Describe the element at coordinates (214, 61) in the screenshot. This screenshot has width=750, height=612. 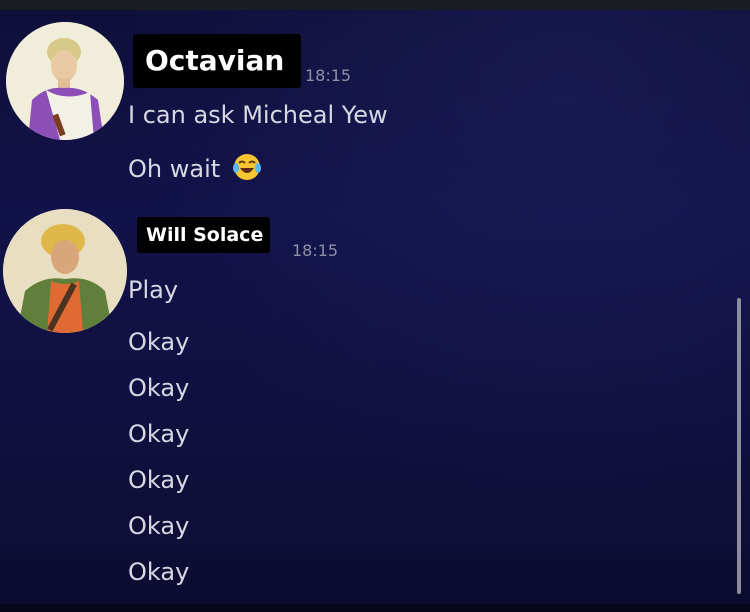
I see `author-name: Octavian` at that location.